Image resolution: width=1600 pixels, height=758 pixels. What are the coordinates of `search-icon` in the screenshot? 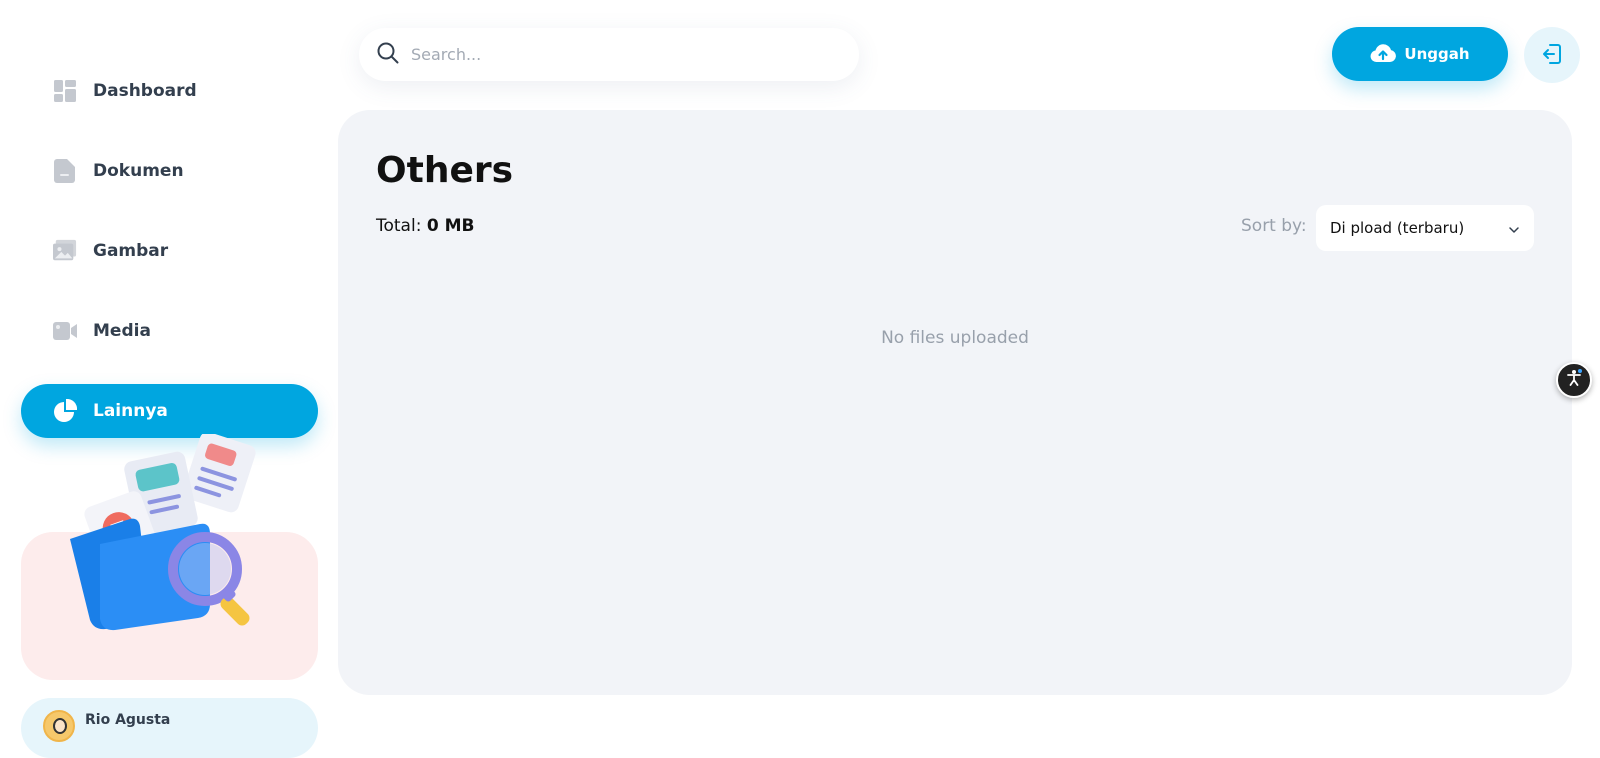 It's located at (388, 55).